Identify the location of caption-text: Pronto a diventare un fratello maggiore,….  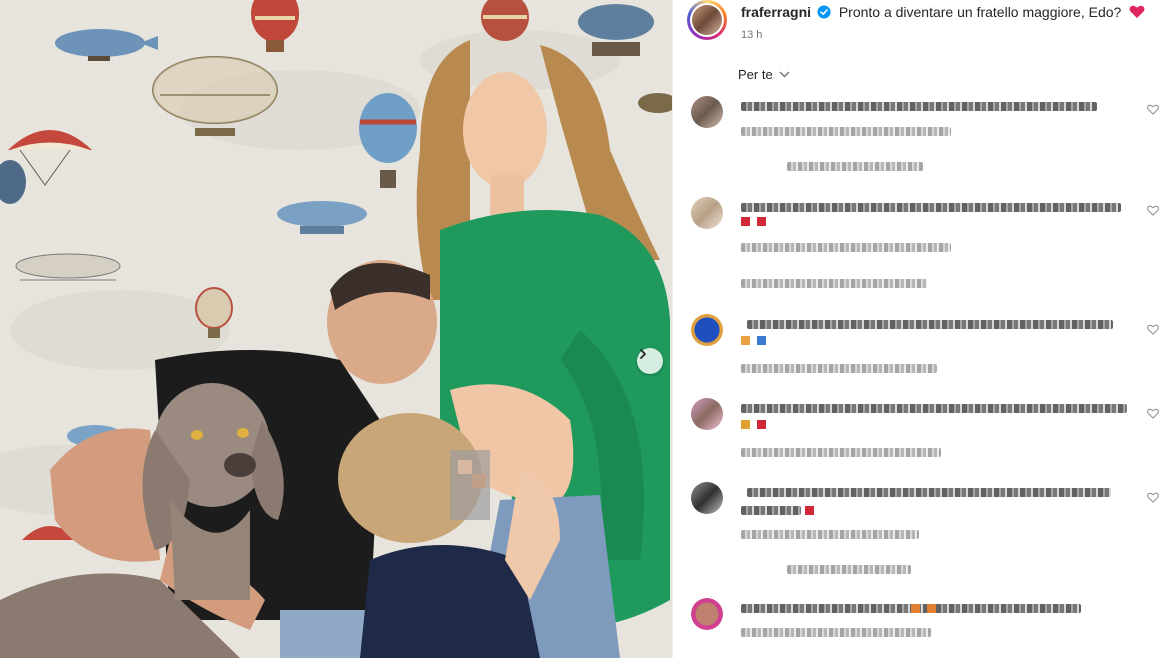
(980, 12).